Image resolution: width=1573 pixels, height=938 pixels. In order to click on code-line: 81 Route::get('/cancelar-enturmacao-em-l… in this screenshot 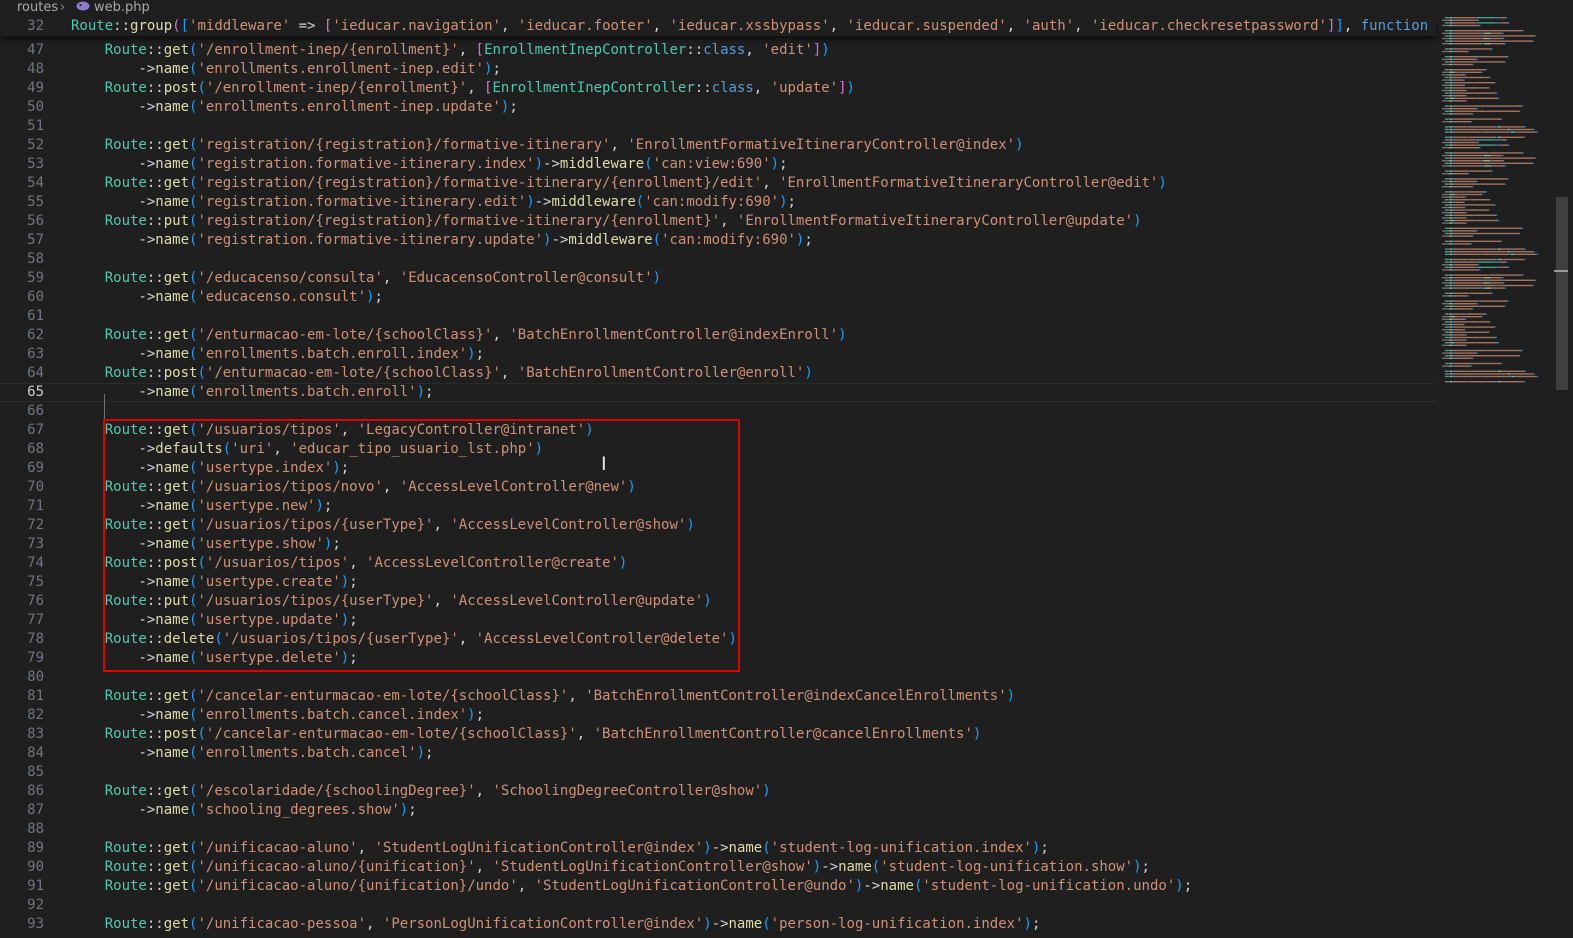, I will do `click(718, 696)`.